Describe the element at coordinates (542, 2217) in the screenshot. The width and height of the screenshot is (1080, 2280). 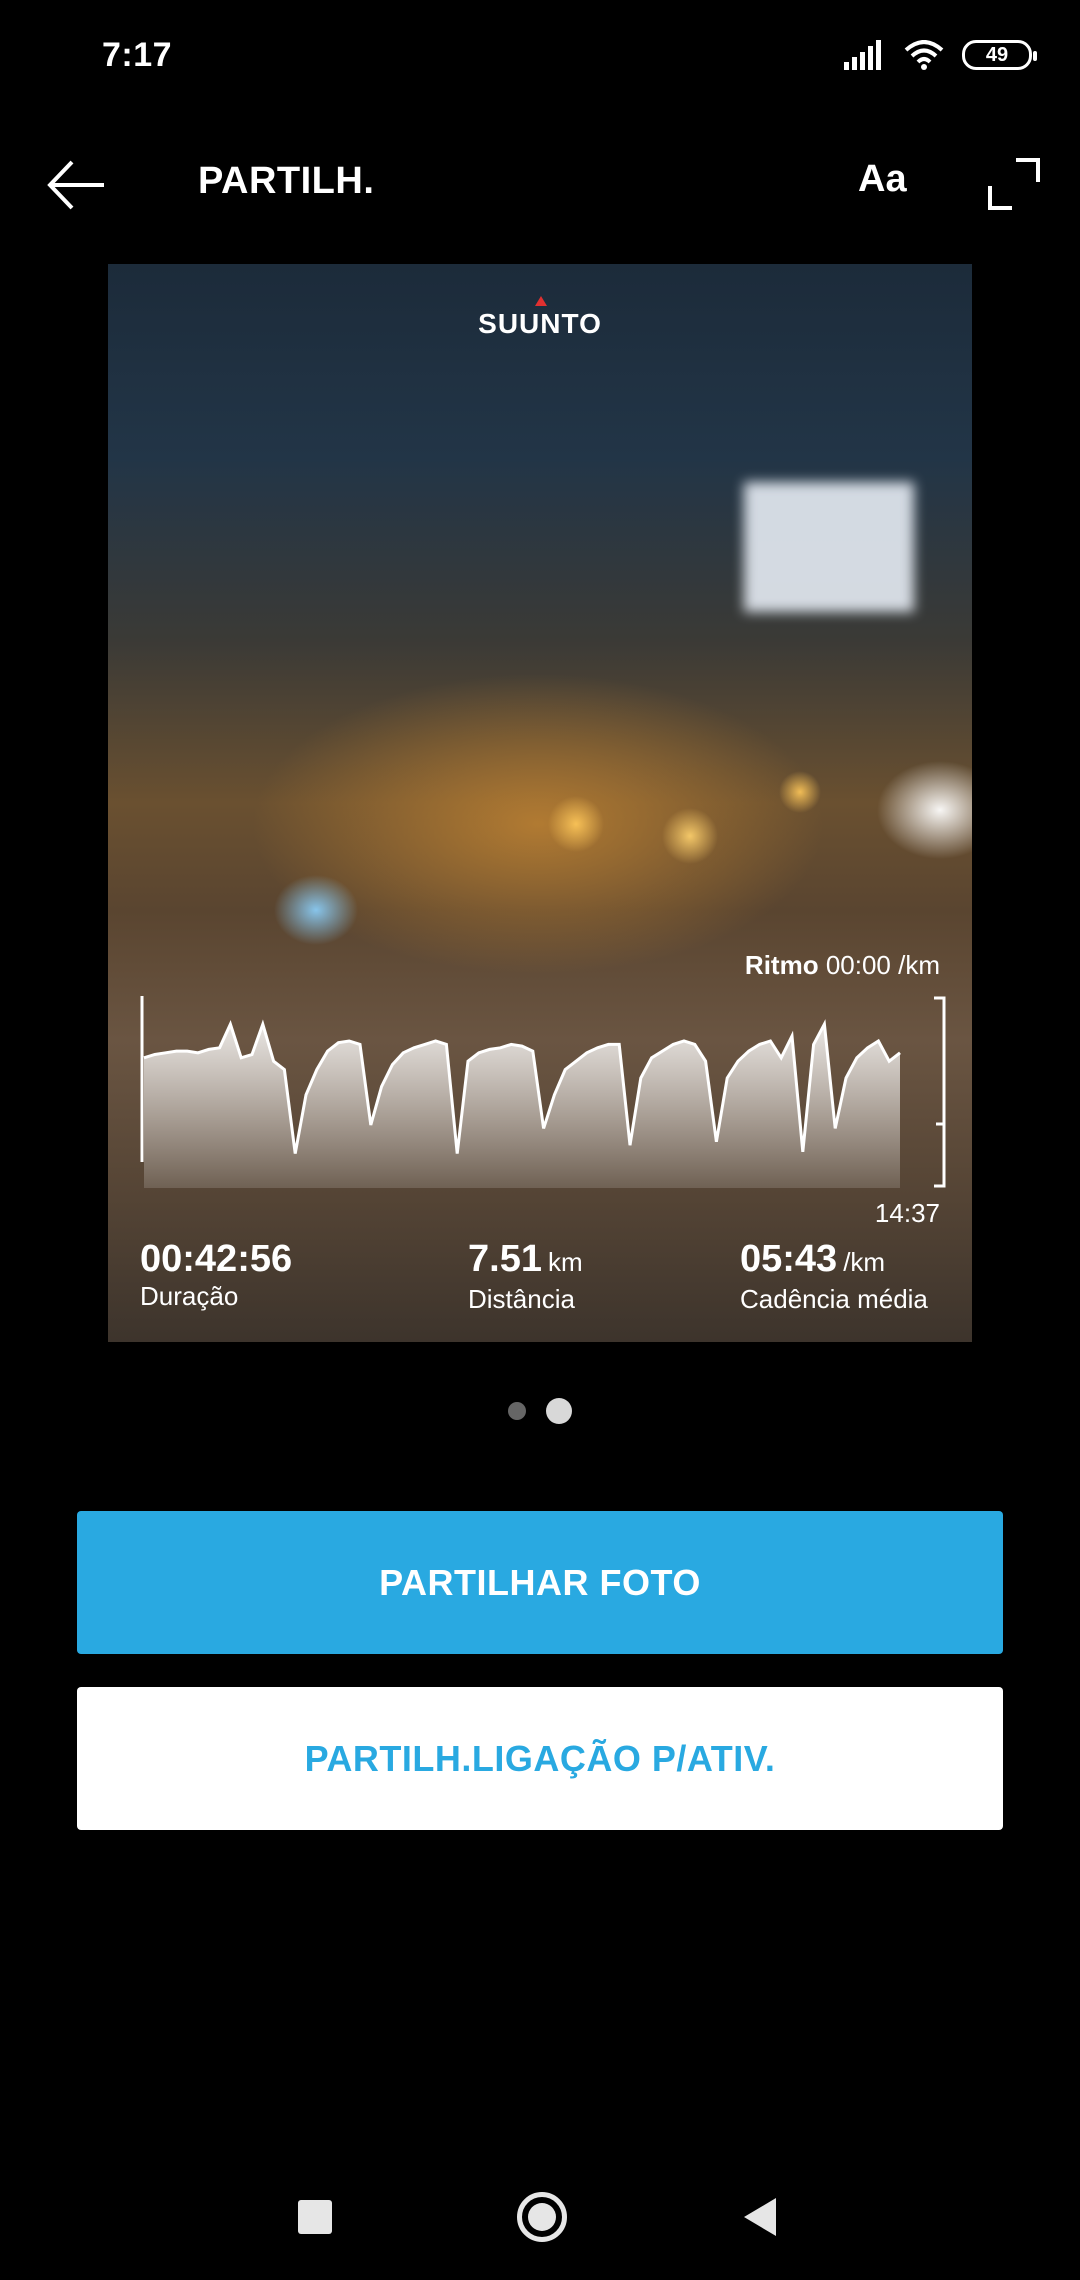
I see `home-icon` at that location.